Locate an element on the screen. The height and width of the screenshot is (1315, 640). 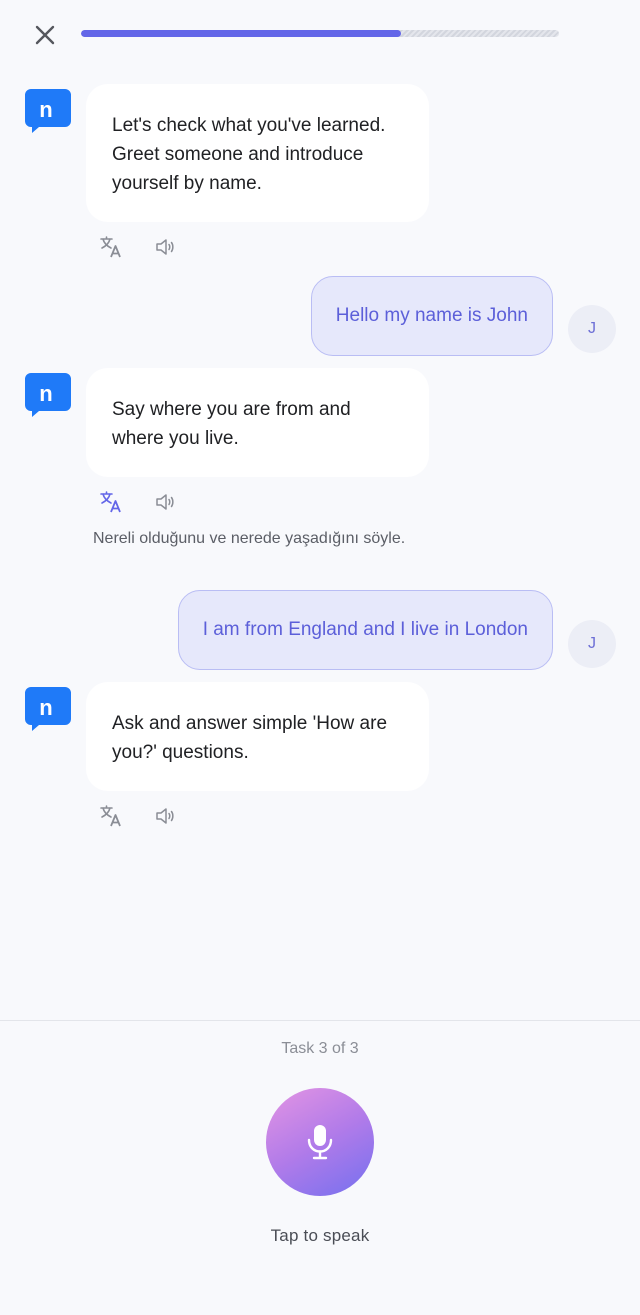
user-bubble: Hello my name is John is located at coordinates (431, 316).